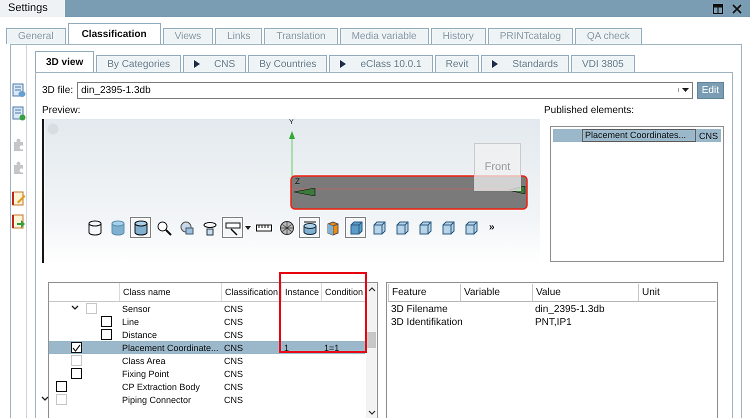 The height and width of the screenshot is (418, 750). What do you see at coordinates (139, 63) in the screenshot?
I see `tab: By Categories` at bounding box center [139, 63].